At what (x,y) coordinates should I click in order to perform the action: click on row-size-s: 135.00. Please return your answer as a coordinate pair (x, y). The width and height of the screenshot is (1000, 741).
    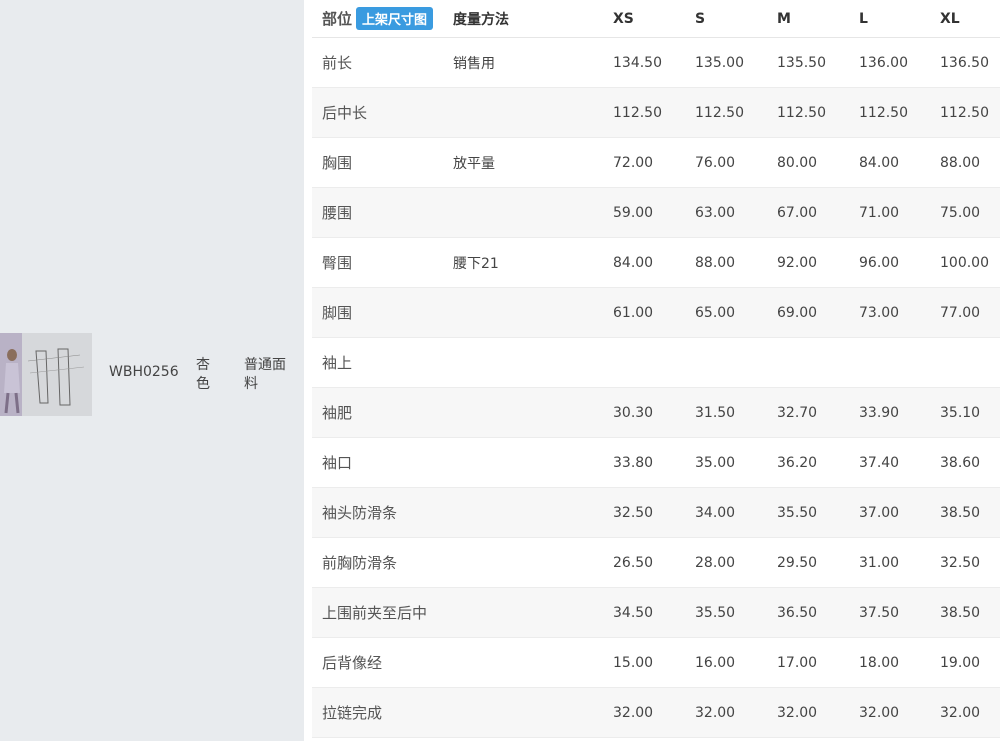
    Looking at the image, I should click on (719, 62).